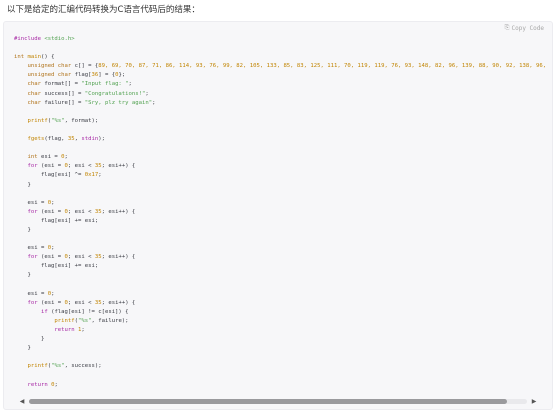 The height and width of the screenshot is (415, 554). I want to click on code-token: "Input flag: ", so click(105, 84).